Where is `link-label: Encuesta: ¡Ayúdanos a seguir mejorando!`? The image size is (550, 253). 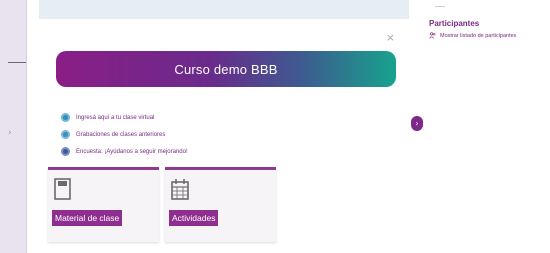
link-label: Encuesta: ¡Ayúdanos a seguir mejorando! is located at coordinates (132, 152).